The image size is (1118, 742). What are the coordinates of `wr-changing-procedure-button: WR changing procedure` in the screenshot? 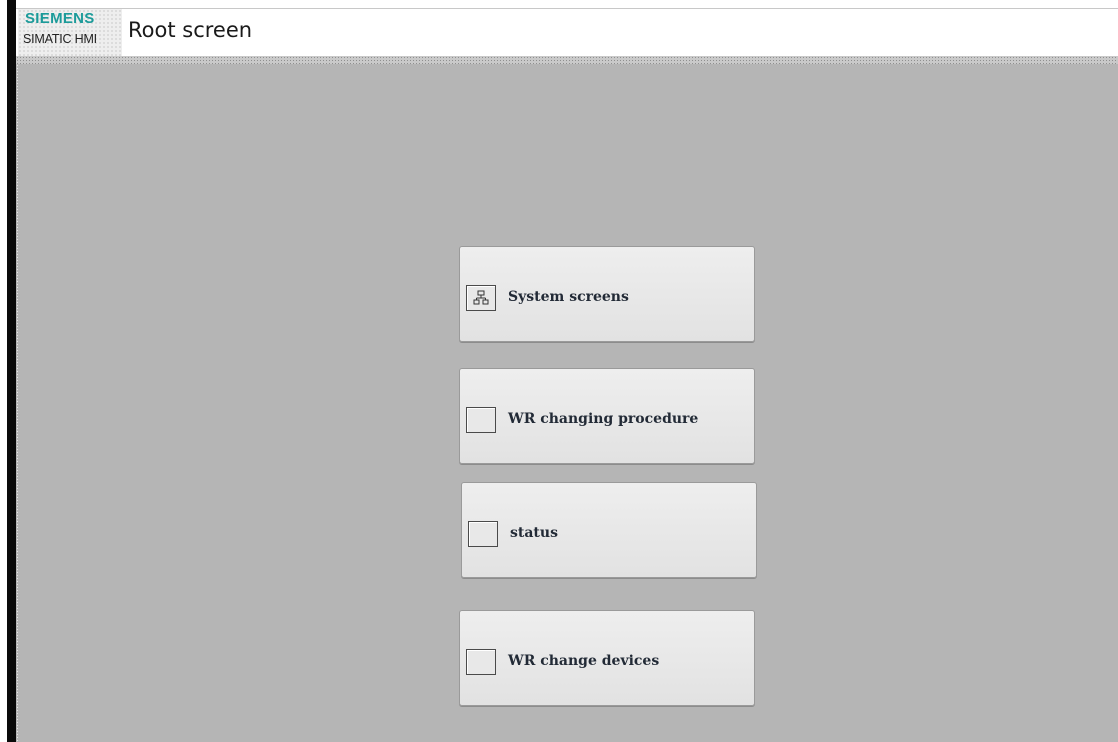 It's located at (607, 416).